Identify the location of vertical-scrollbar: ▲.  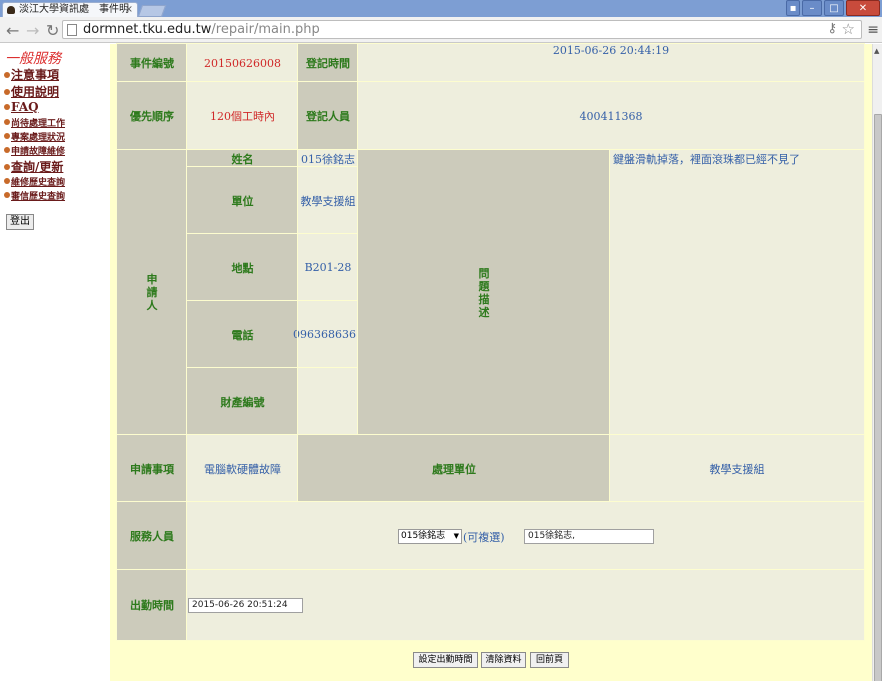
(877, 362).